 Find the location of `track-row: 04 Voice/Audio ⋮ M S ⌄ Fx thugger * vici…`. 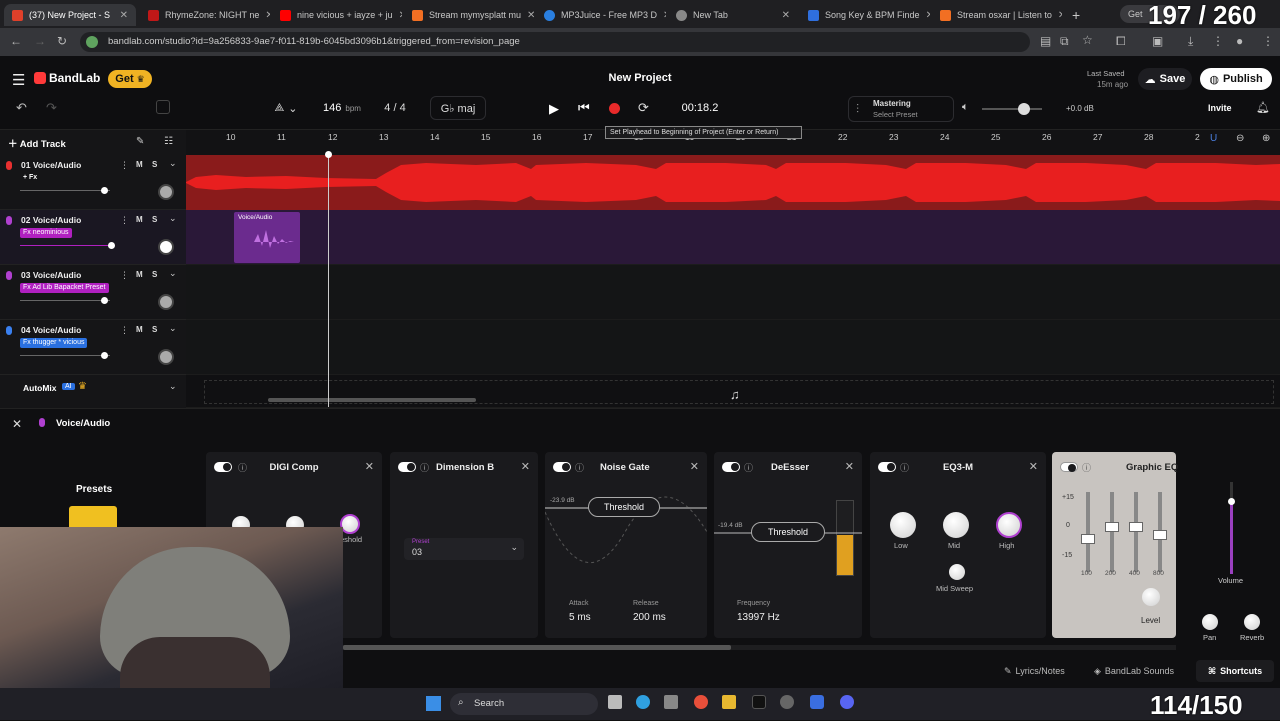

track-row: 04 Voice/Audio ⋮ M S ⌄ Fx thugger * vici… is located at coordinates (93, 347).